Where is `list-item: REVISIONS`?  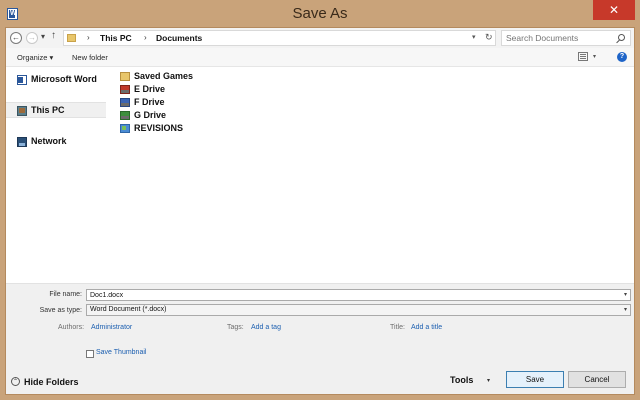 list-item: REVISIONS is located at coordinates (178, 128).